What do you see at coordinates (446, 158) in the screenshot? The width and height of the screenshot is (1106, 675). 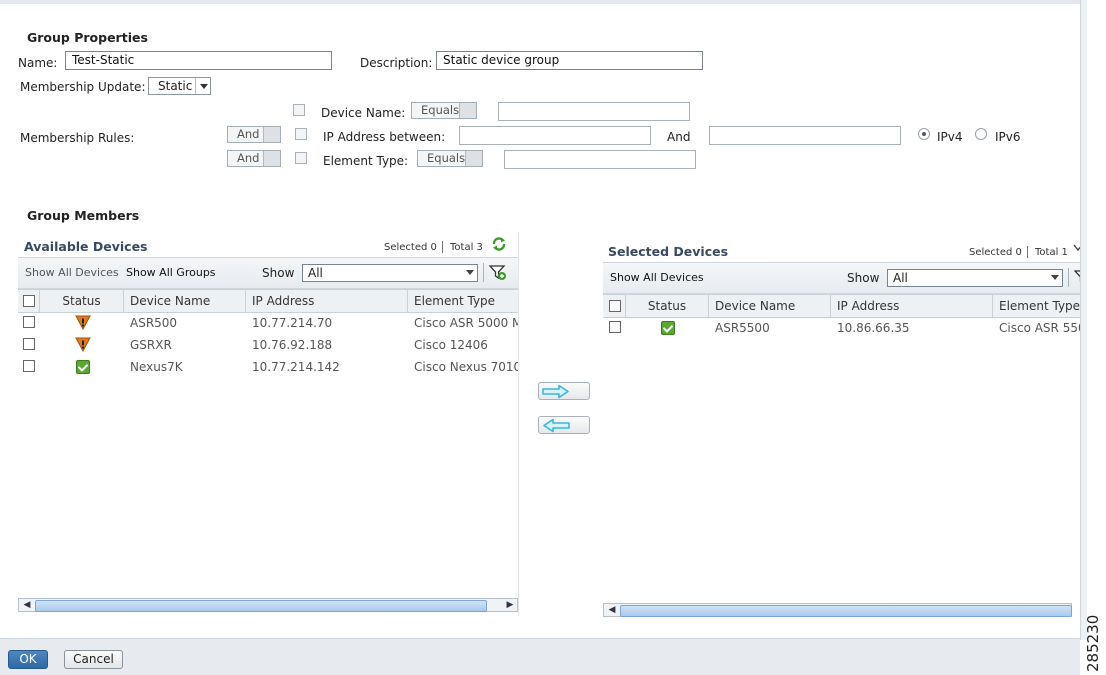 I see `element-type-operator-value: Equals` at bounding box center [446, 158].